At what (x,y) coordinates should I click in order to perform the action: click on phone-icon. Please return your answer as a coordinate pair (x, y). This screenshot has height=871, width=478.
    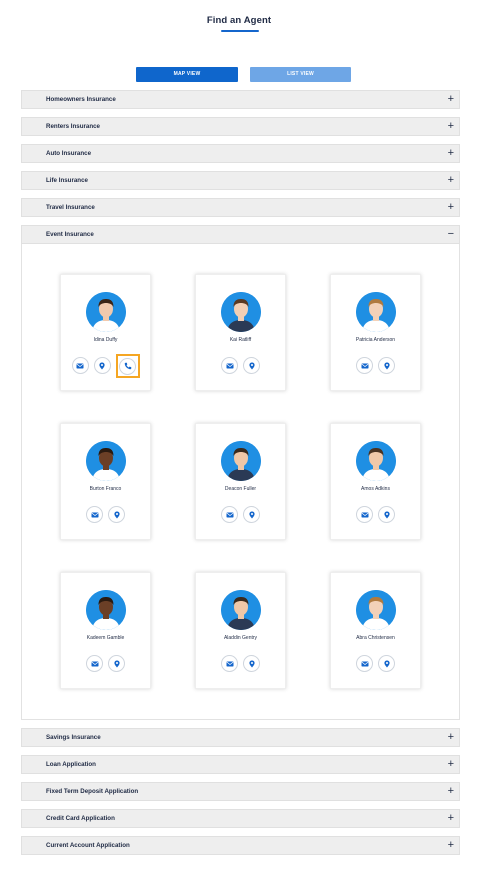
    Looking at the image, I should click on (127, 366).